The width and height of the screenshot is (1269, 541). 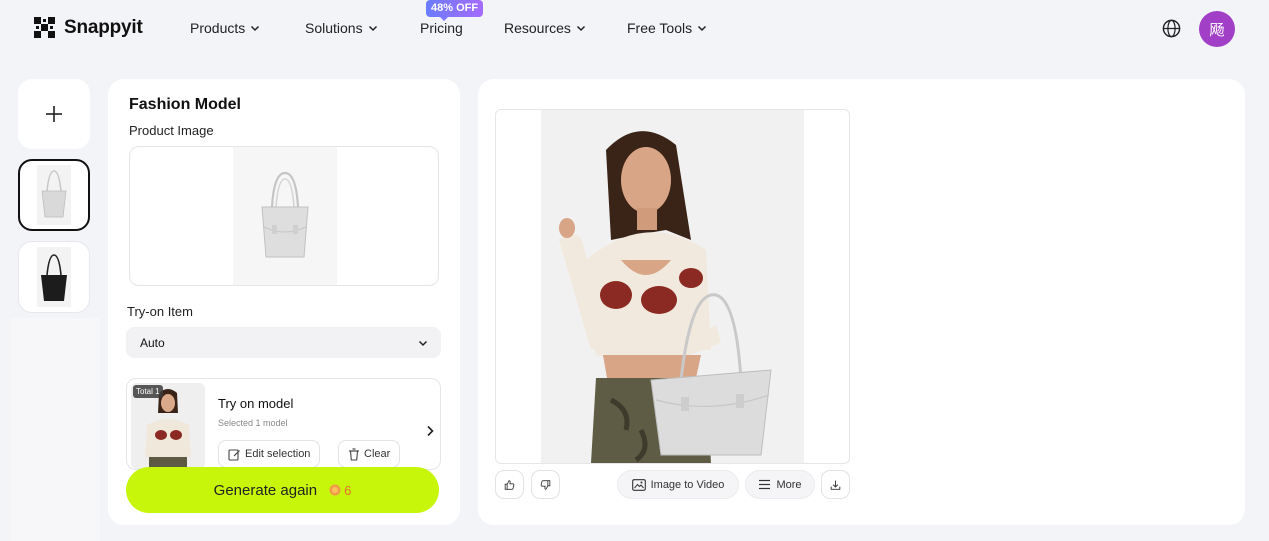 I want to click on nav-products-label: Products, so click(x=218, y=28).